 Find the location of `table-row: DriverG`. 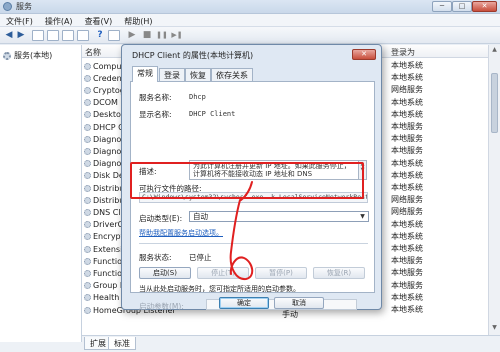

table-row: DriverG is located at coordinates (104, 225).